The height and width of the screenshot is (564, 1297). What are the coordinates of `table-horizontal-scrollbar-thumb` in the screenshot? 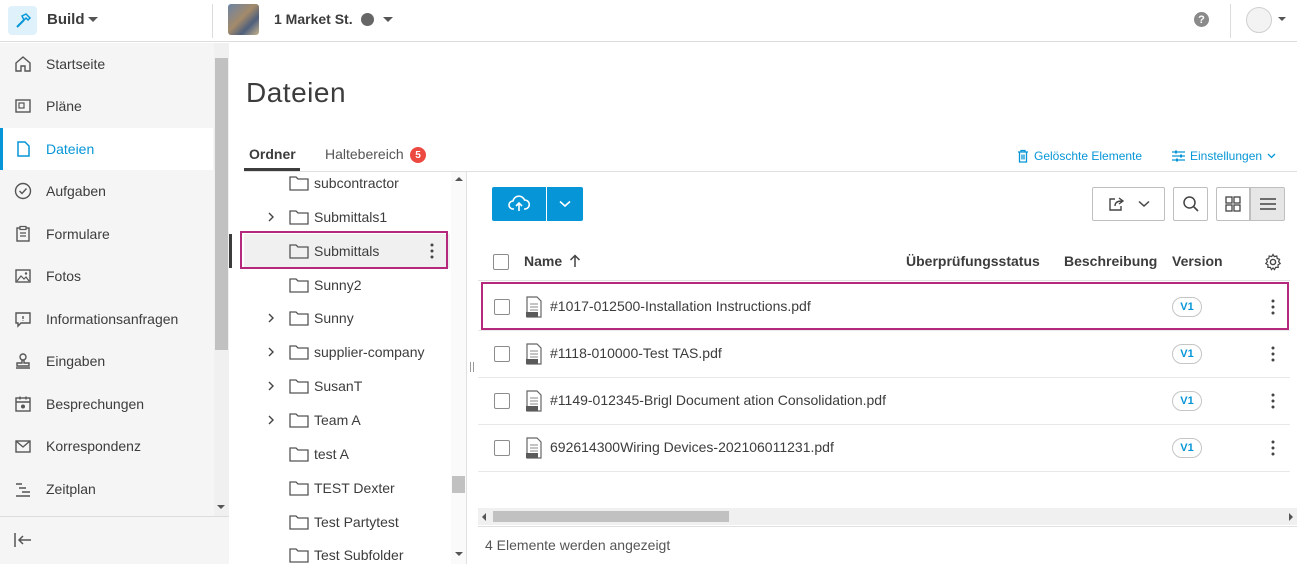 It's located at (611, 516).